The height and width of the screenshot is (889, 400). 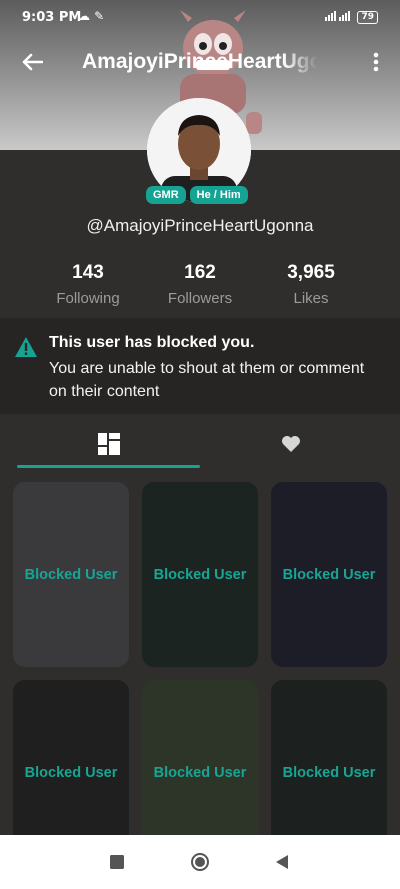 I want to click on stat-likes: 3,965 Likes, so click(x=311, y=284).